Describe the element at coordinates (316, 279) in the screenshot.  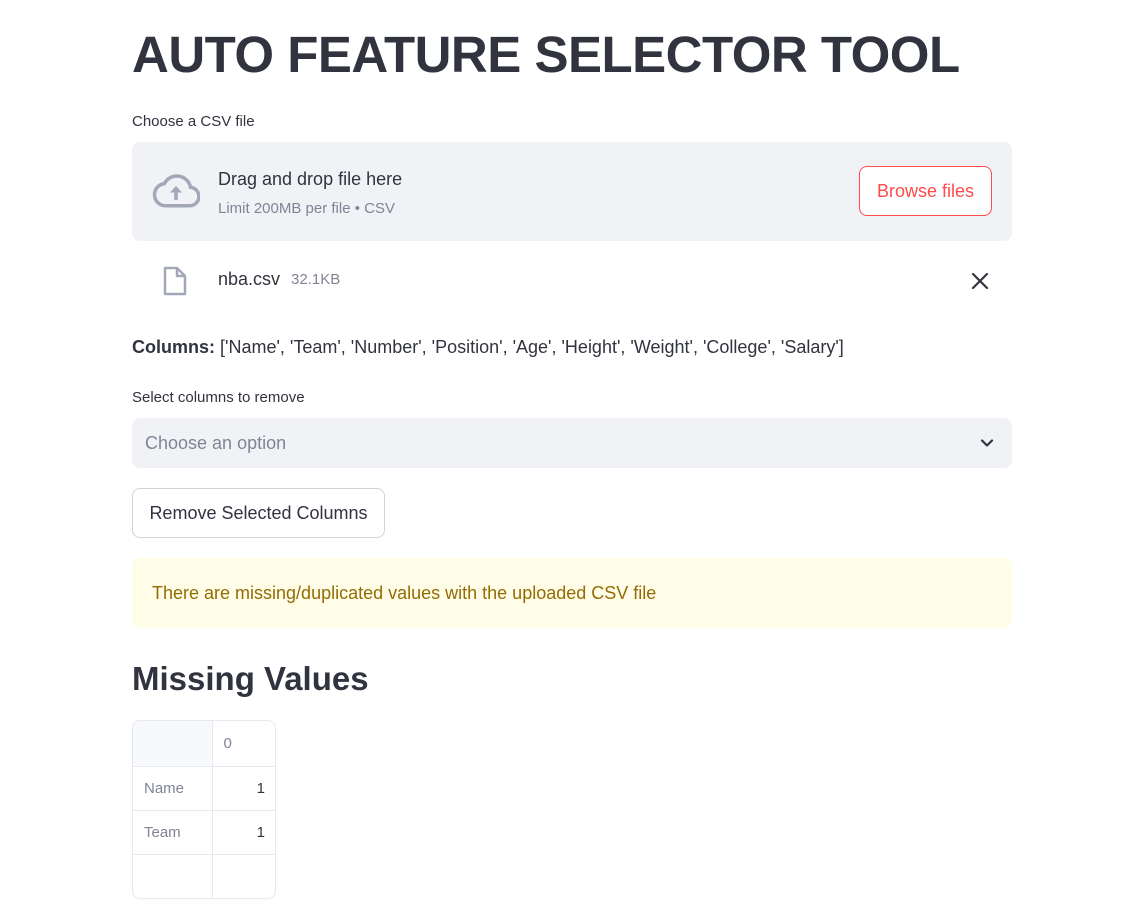
I see `uploaded-file-size: 32.1KB` at that location.